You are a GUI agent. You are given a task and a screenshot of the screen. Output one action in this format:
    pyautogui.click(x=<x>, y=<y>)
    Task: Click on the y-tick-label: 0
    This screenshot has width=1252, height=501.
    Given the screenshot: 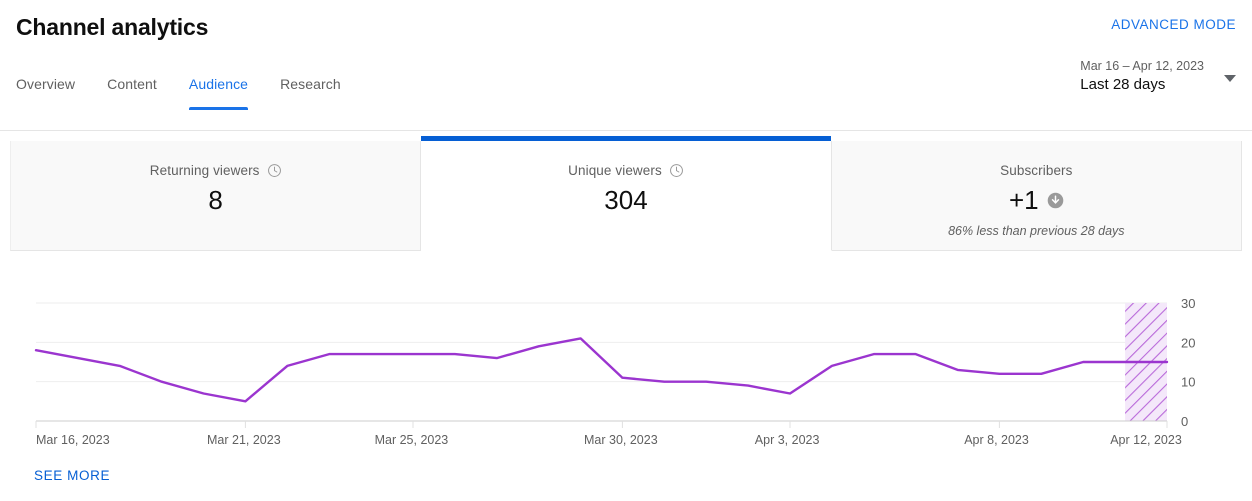 What is the action you would take?
    pyautogui.click(x=1184, y=421)
    